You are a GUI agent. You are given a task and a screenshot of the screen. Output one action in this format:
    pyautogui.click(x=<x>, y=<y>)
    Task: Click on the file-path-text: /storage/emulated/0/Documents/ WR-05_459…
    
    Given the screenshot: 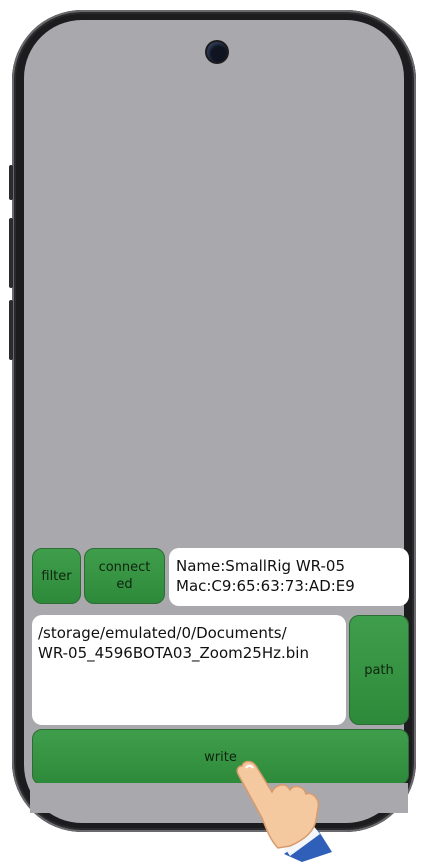 What is the action you would take?
    pyautogui.click(x=173, y=643)
    